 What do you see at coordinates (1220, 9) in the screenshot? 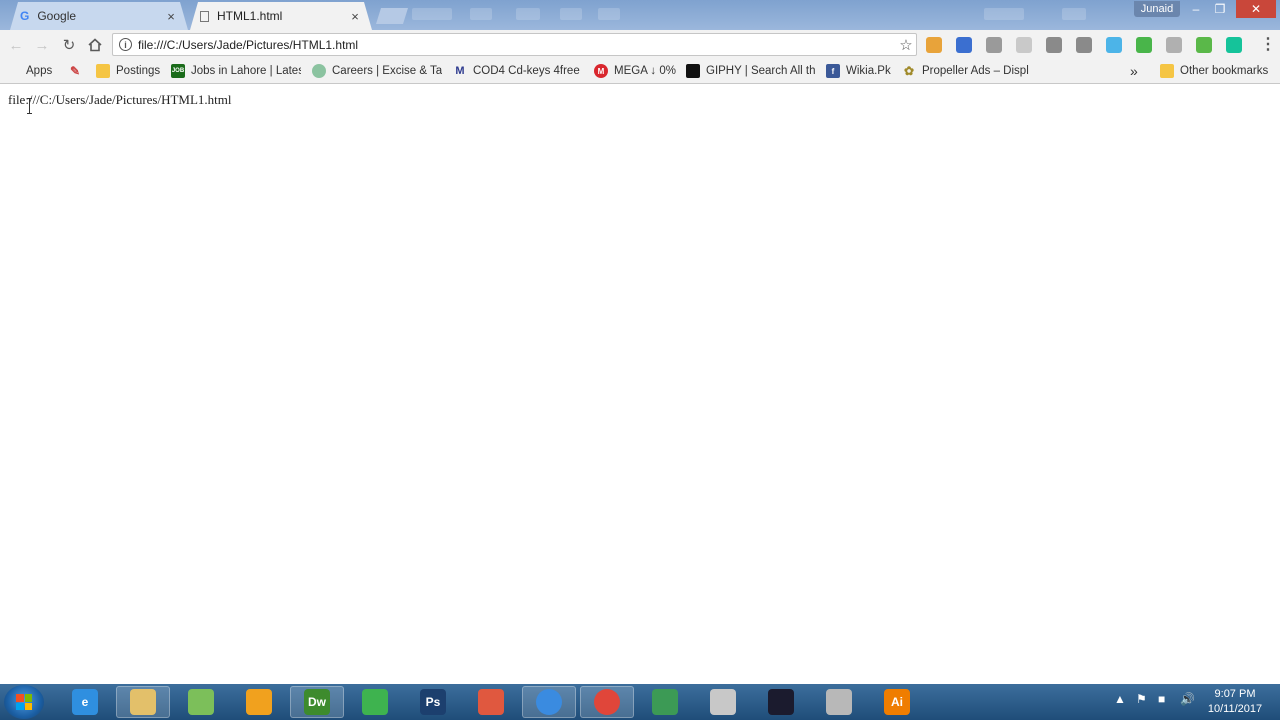
I see `maximize-button: ❐` at bounding box center [1220, 9].